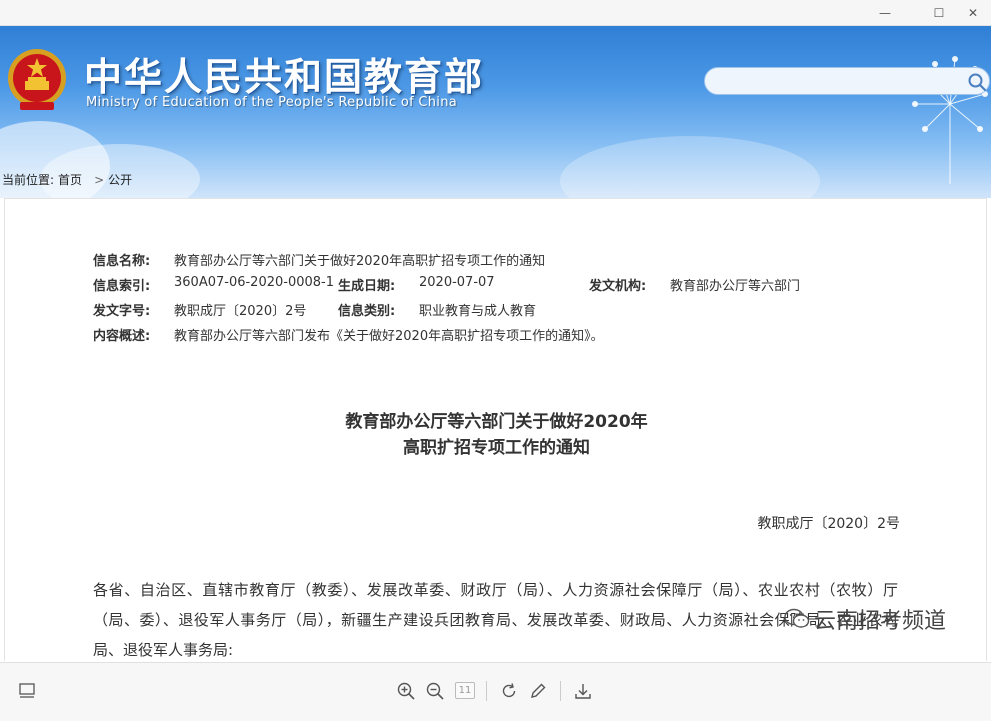  What do you see at coordinates (284, 77) in the screenshot?
I see `site-title: 中华人民共和国教育部` at bounding box center [284, 77].